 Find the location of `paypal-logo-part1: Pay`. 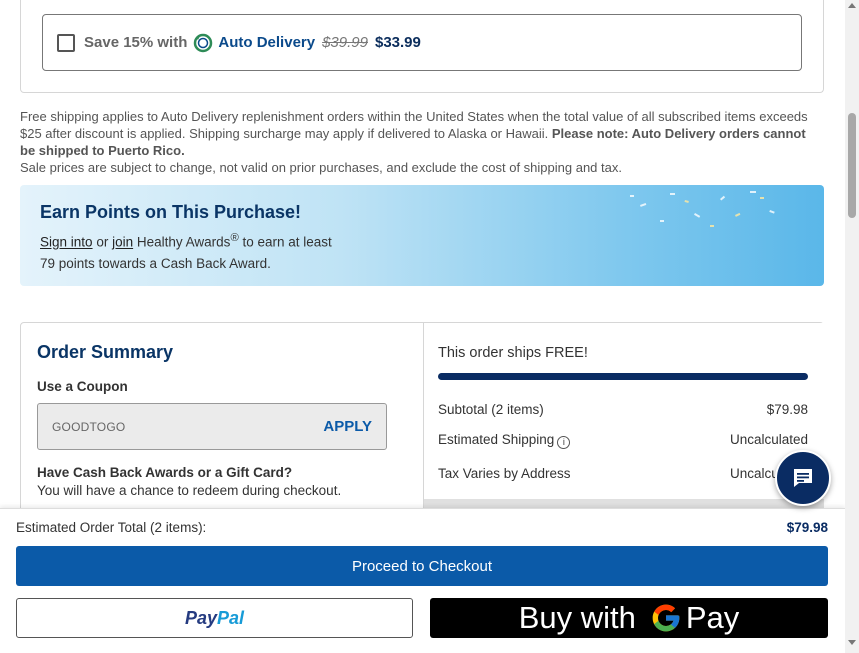

paypal-logo-part1: Pay is located at coordinates (200, 617).